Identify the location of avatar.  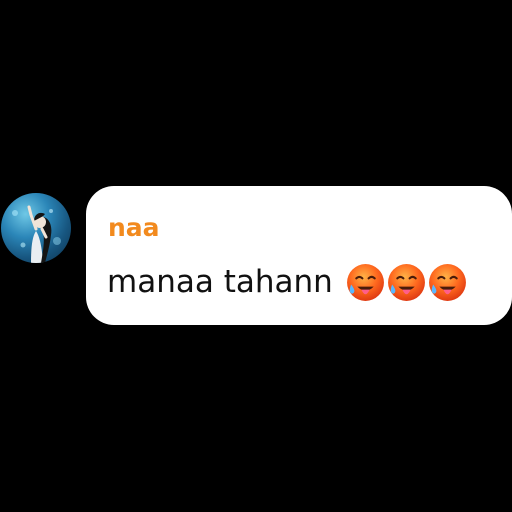
(36, 228).